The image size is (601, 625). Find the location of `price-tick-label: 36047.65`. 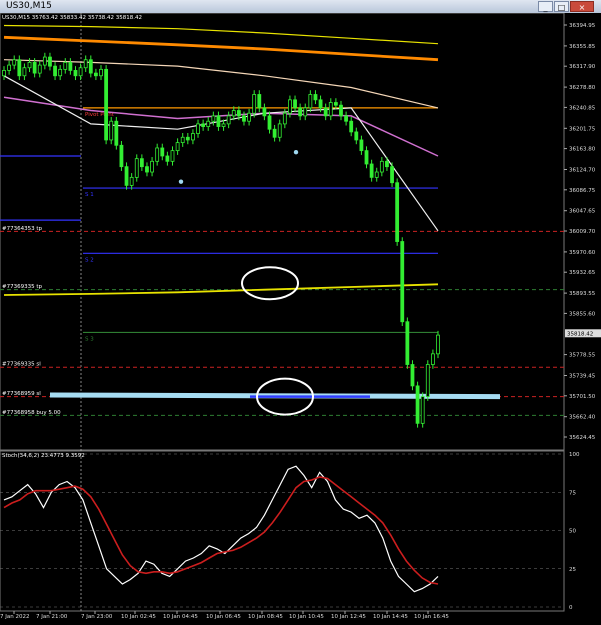

price-tick-label: 36047.65 is located at coordinates (582, 212).